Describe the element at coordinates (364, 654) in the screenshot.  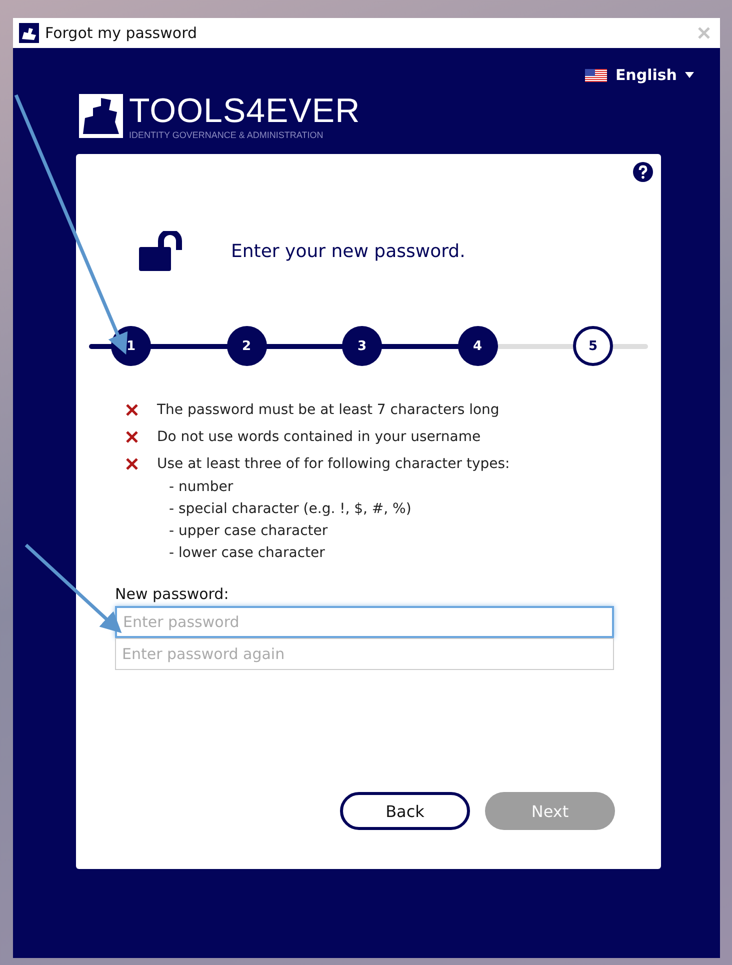
I see `password-field: Enter password again` at that location.